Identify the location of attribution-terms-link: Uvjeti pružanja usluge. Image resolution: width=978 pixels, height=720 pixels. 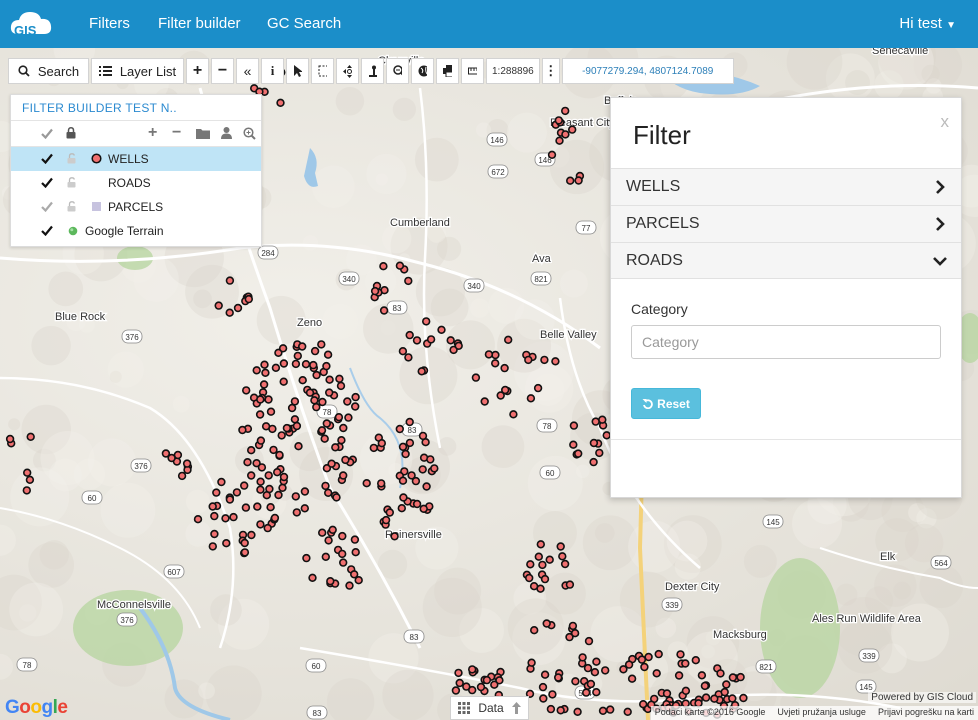
(821, 713).